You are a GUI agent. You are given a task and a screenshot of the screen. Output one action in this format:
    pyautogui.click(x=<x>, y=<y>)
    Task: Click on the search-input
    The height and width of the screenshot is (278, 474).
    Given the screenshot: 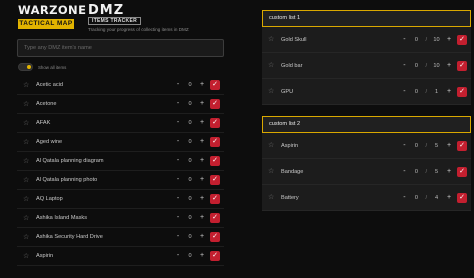 What is the action you would take?
    pyautogui.click(x=120, y=48)
    